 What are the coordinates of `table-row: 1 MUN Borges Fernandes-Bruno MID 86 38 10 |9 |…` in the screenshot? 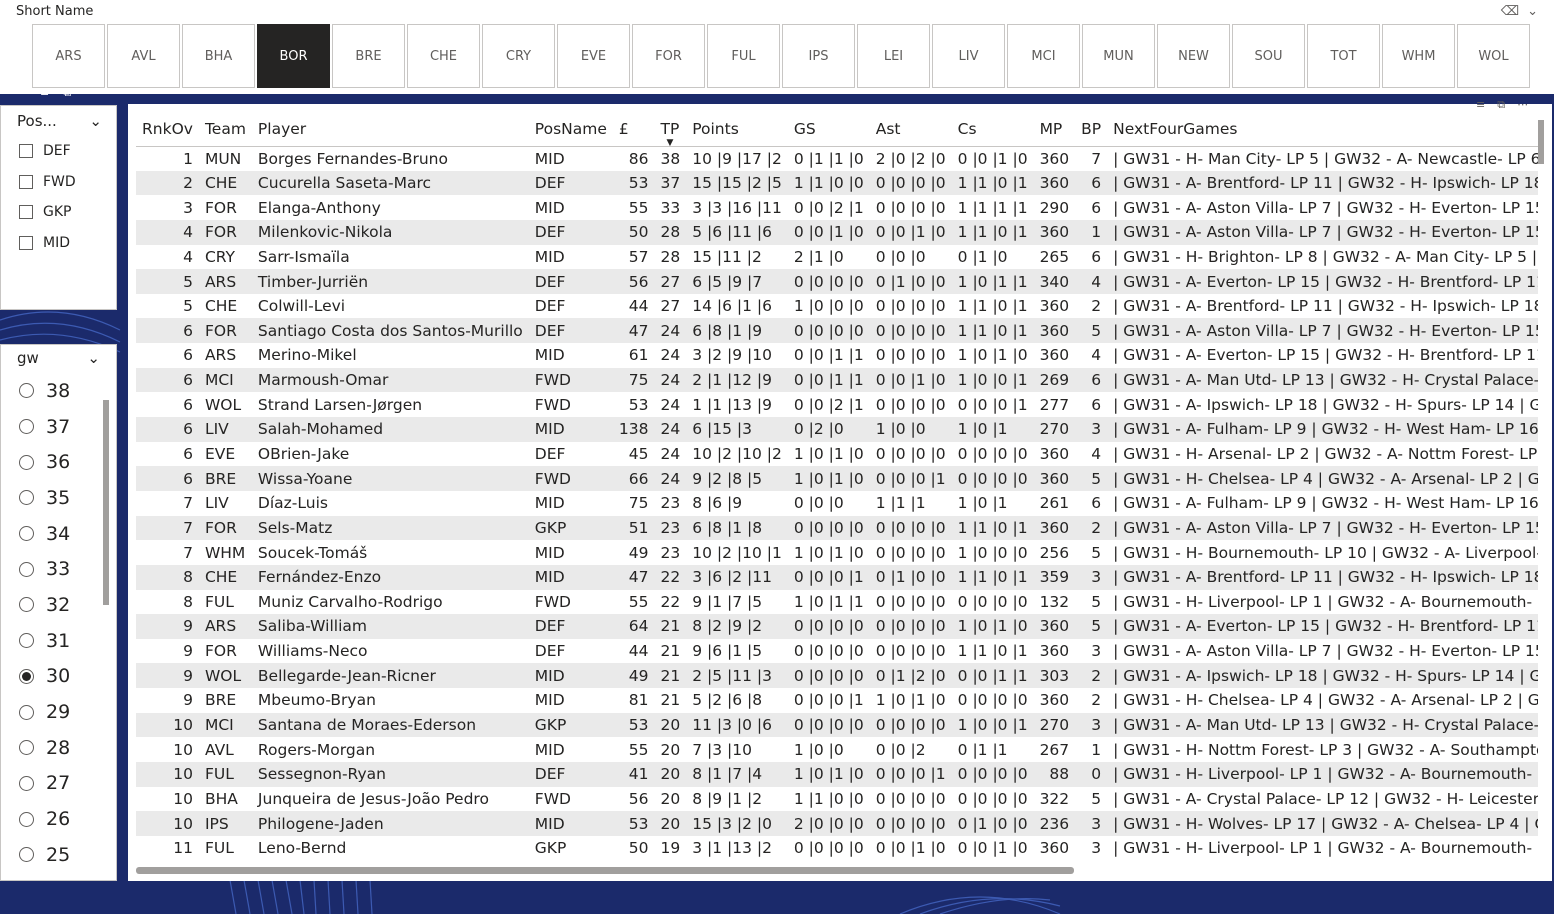 It's located at (837, 158).